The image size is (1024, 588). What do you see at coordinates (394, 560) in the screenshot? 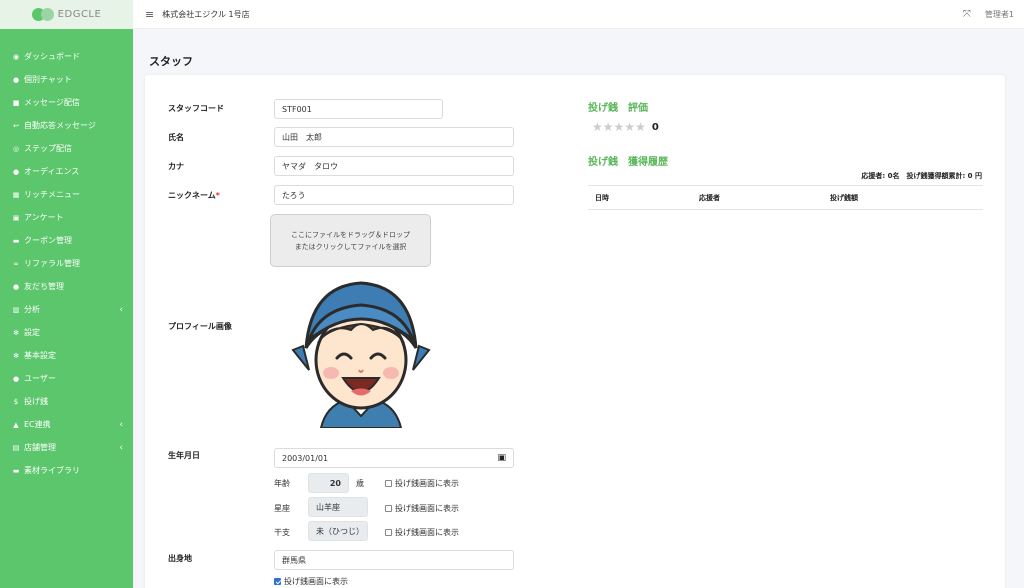
I see `birthplace-field: 群馬県` at bounding box center [394, 560].